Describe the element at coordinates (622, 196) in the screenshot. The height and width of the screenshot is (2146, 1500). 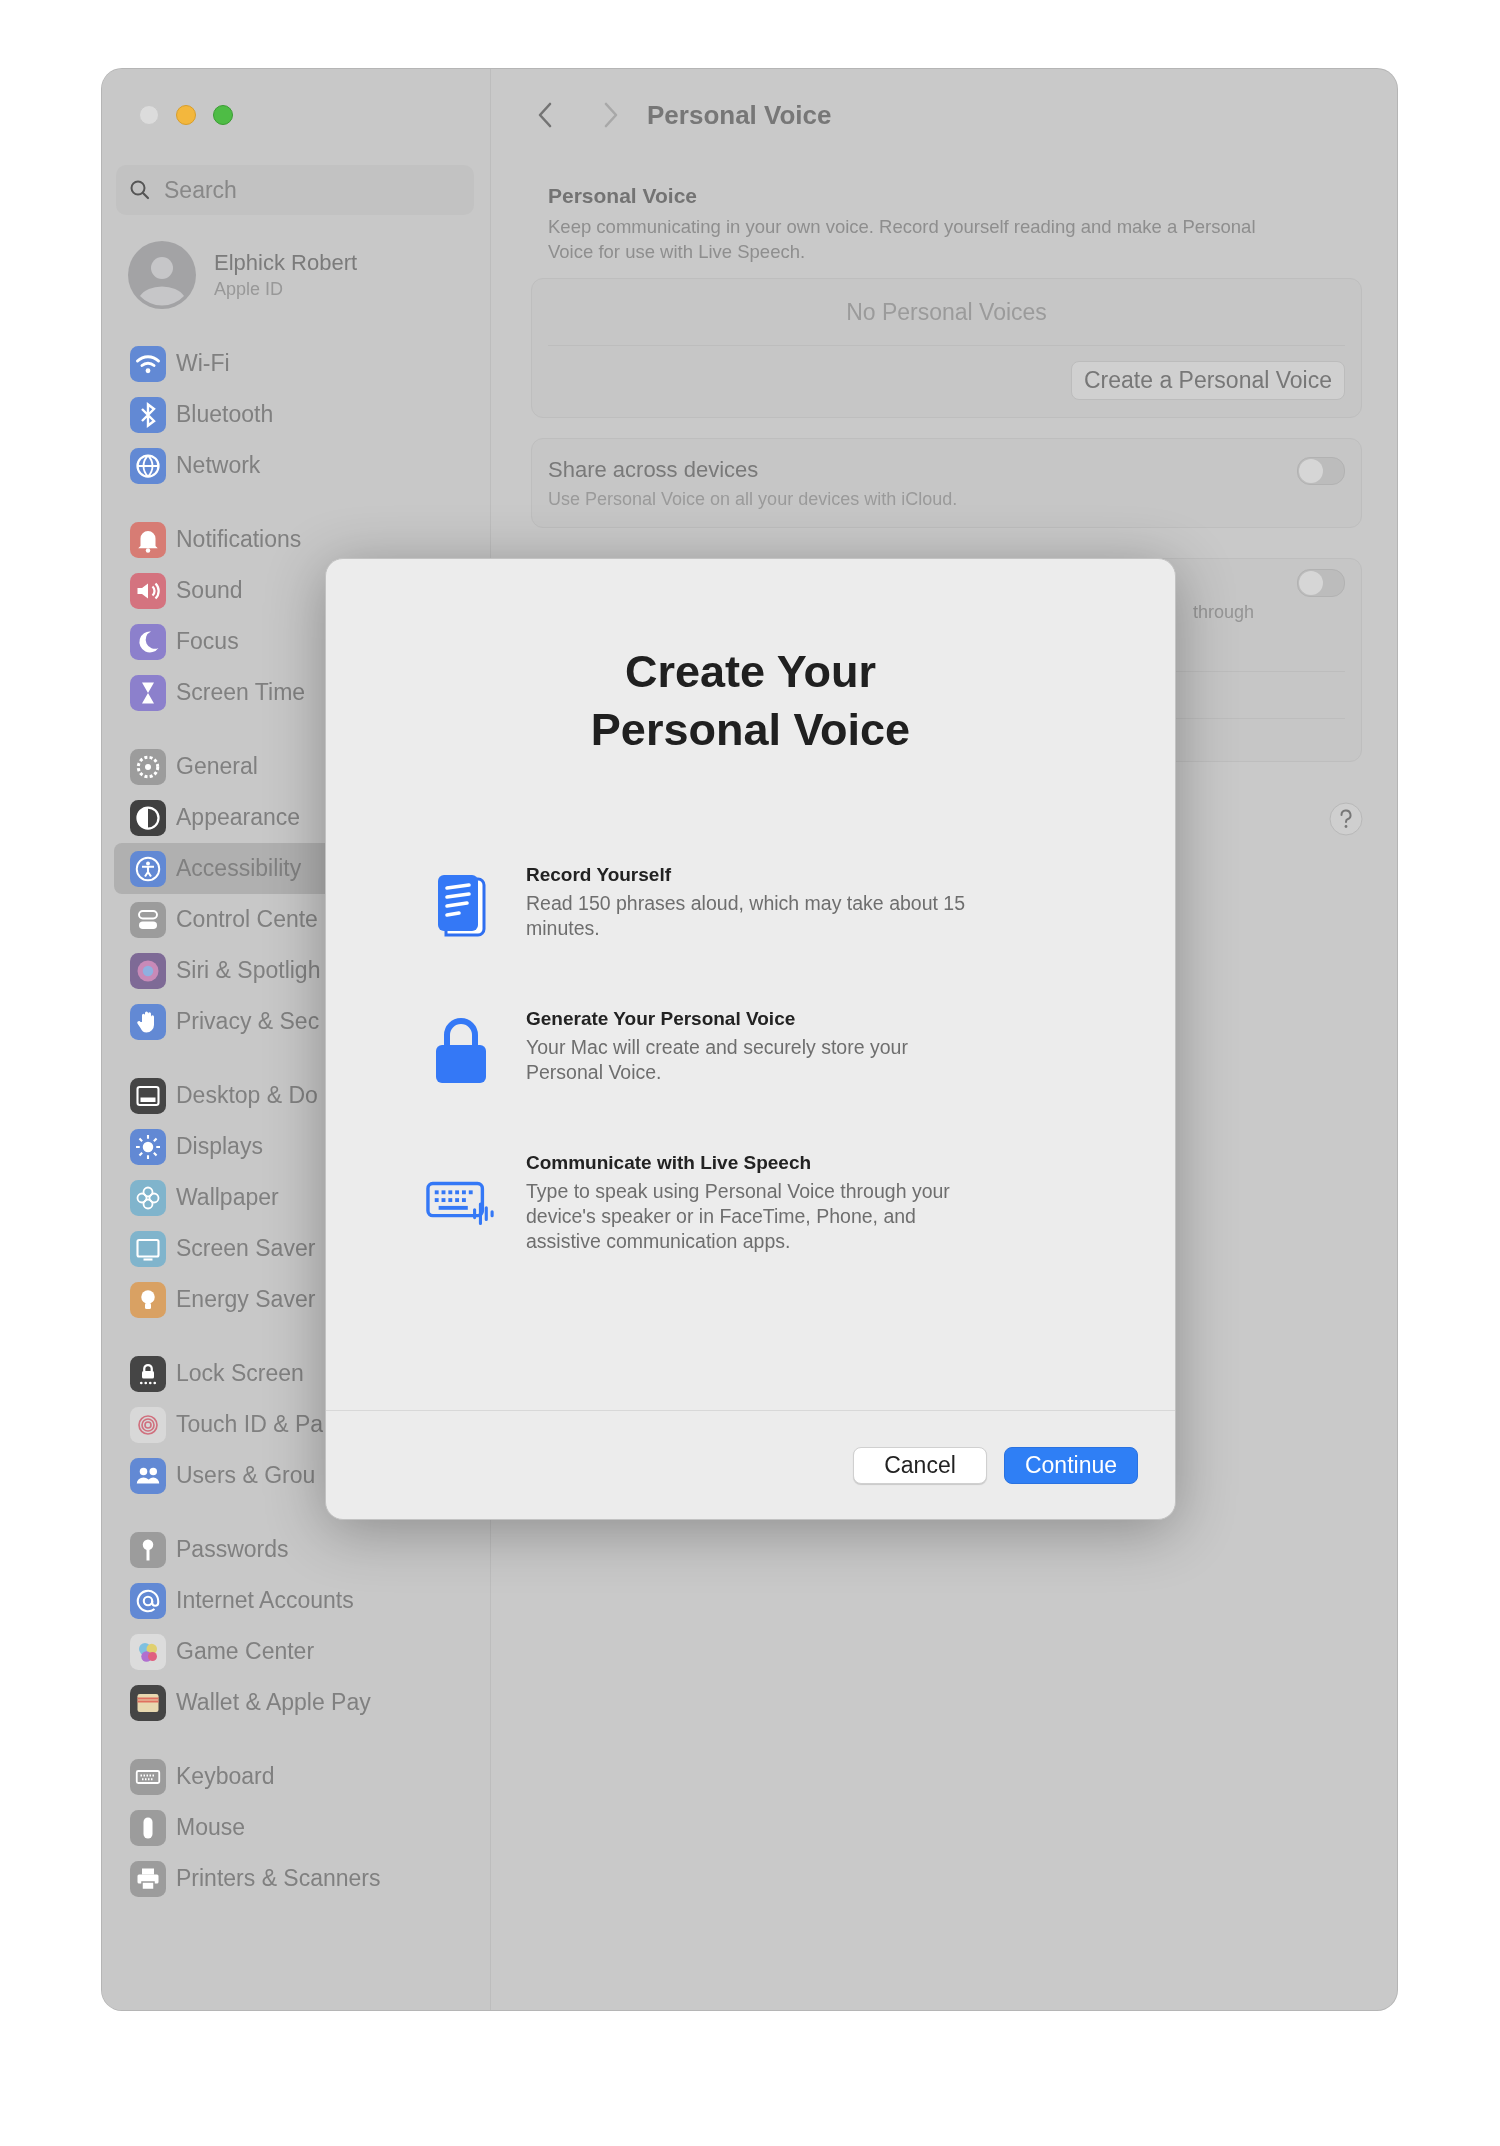
I see `section-title: Personal Voice` at that location.